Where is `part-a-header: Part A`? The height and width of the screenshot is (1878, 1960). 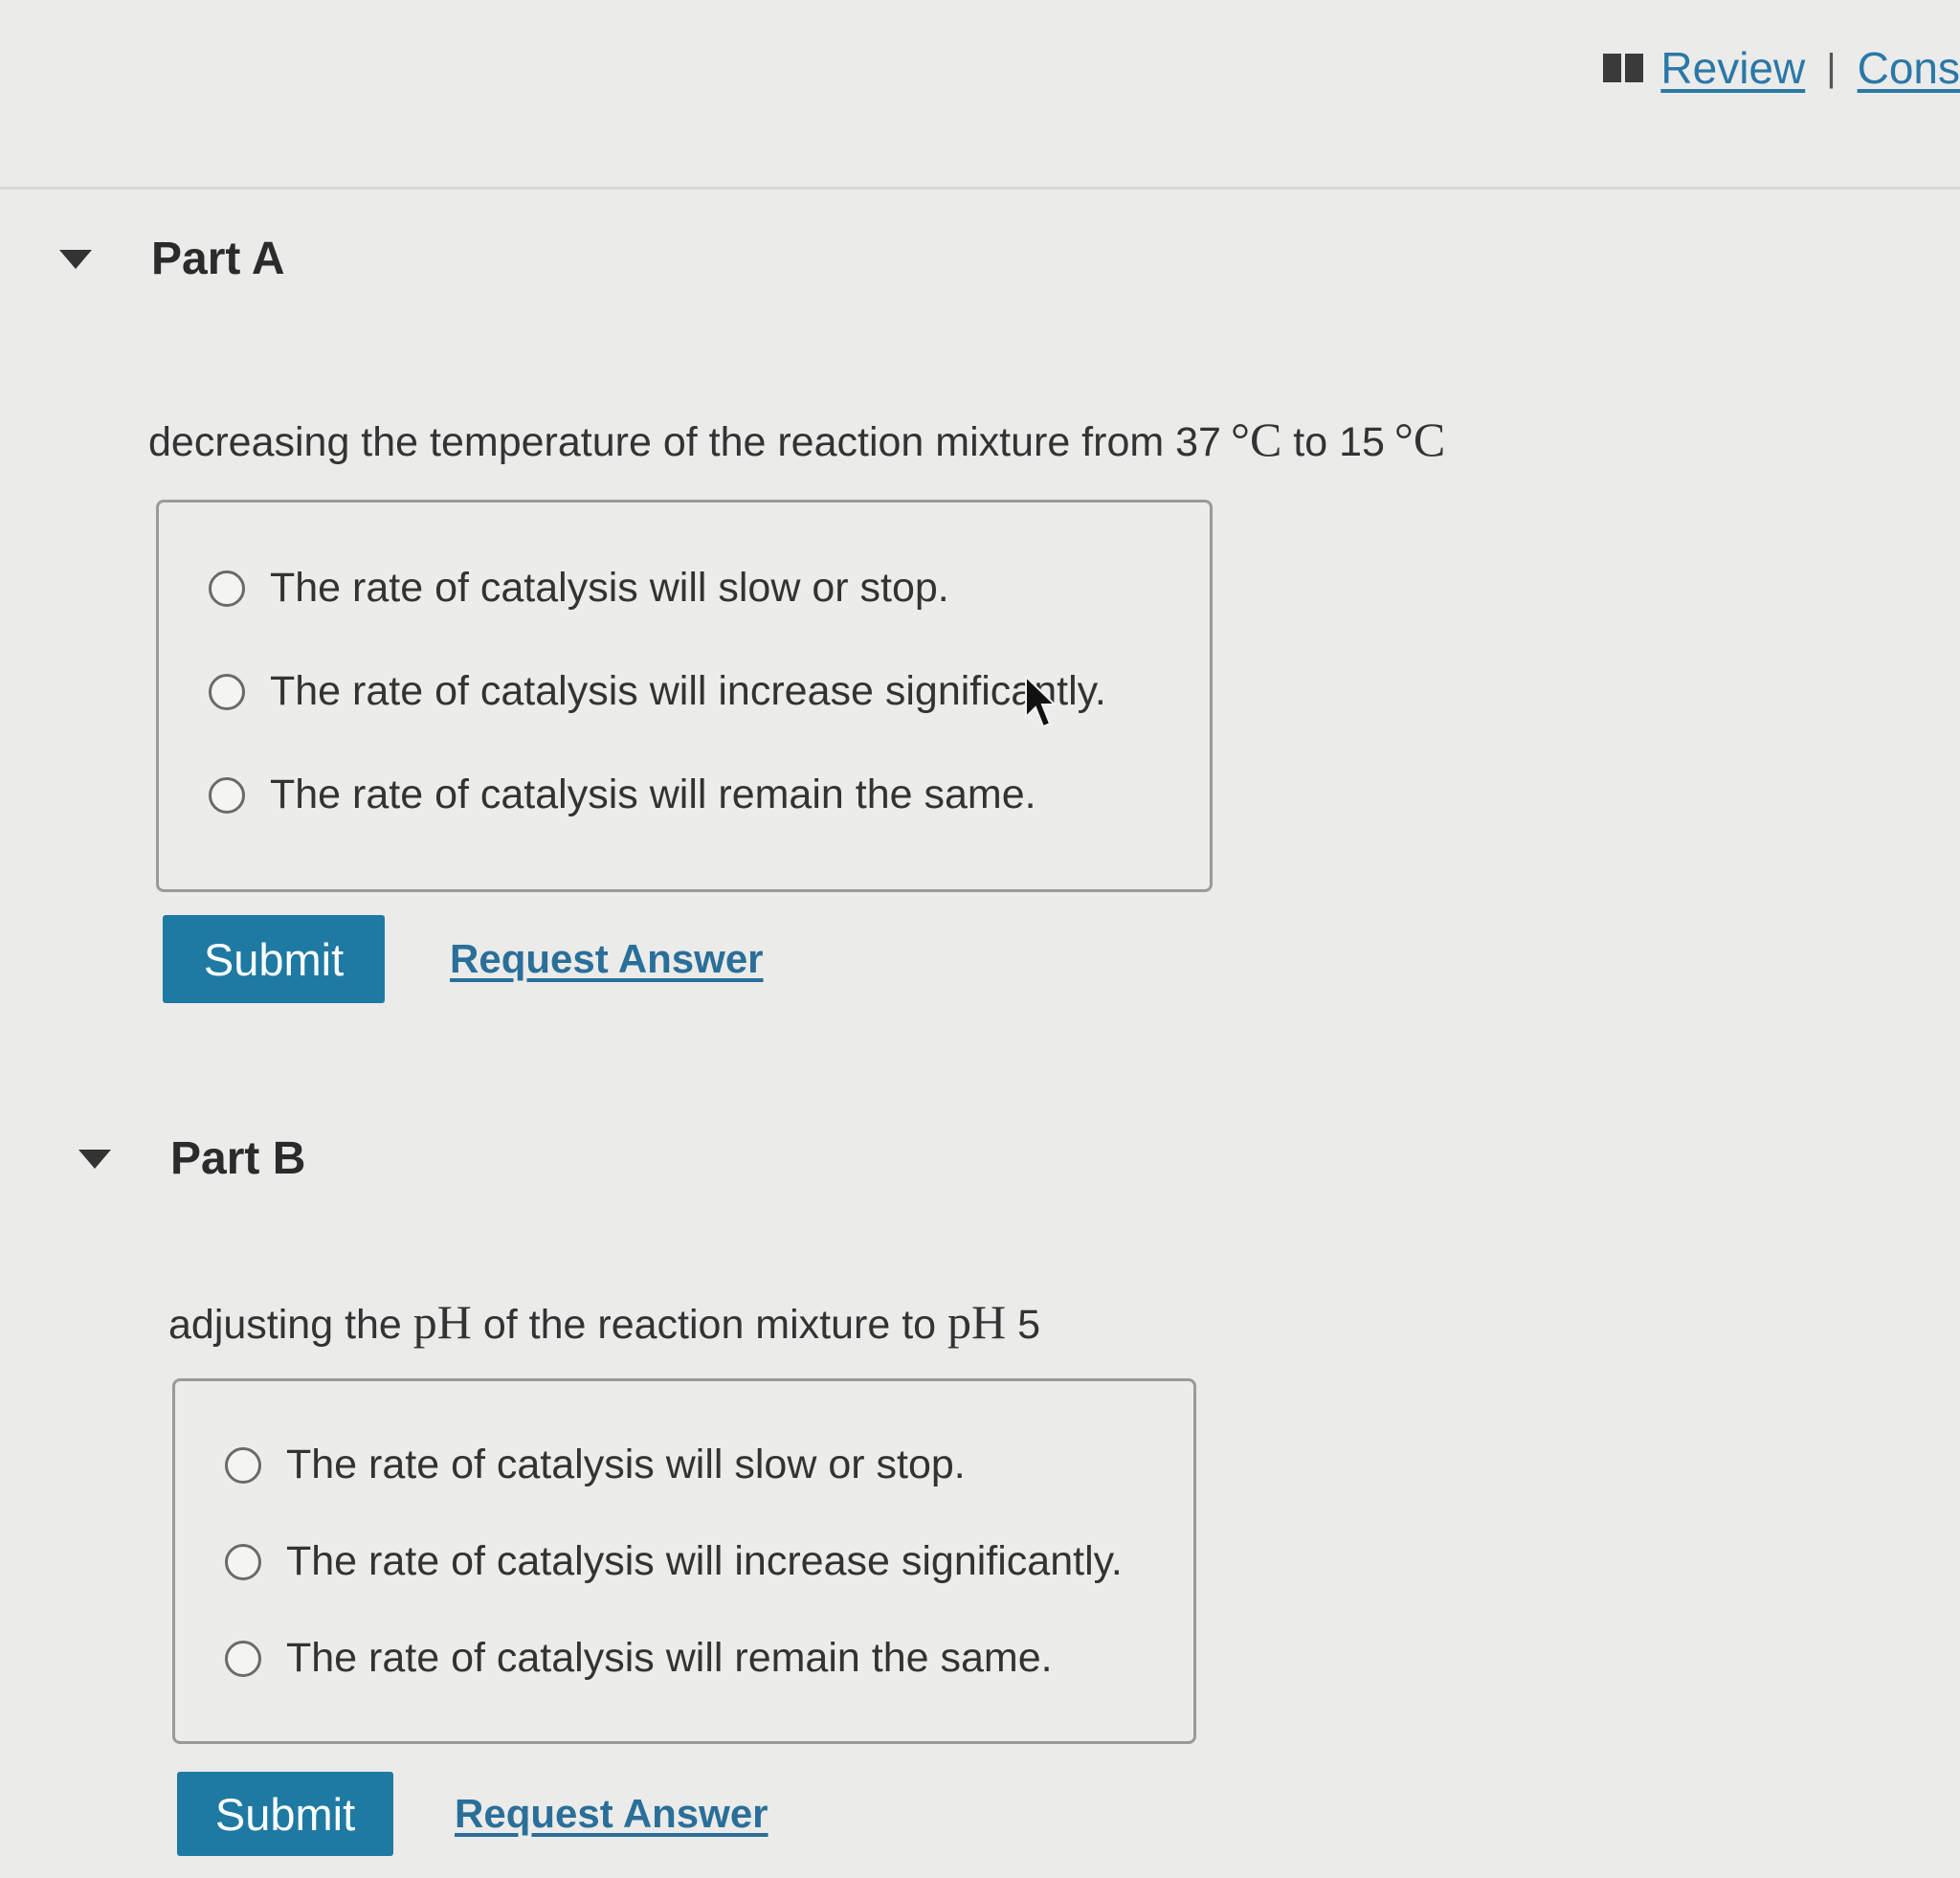
part-a-header: Part A is located at coordinates (172, 259).